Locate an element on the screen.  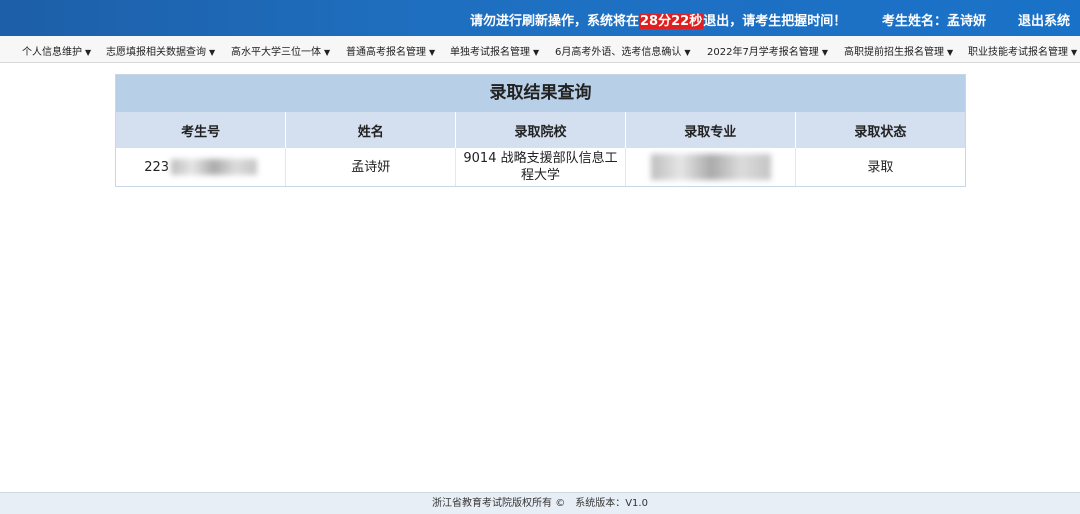
cell-status: 录取 is located at coordinates (880, 167).